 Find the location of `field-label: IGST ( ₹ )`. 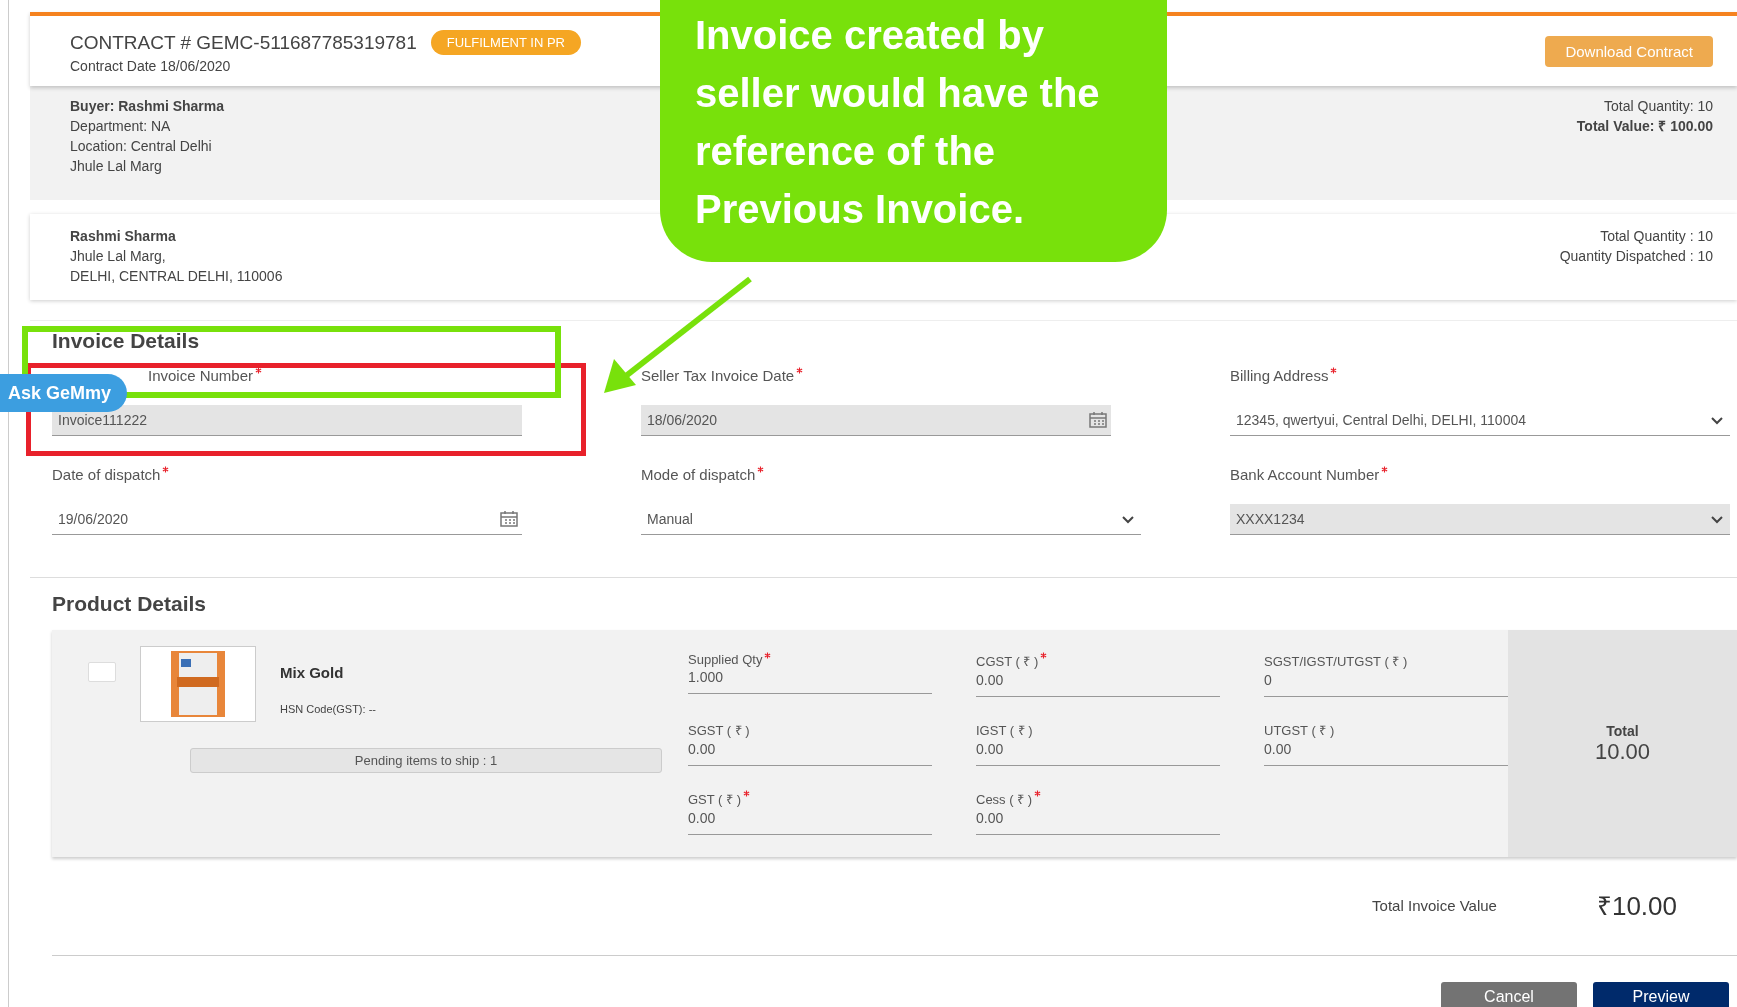

field-label: IGST ( ₹ ) is located at coordinates (1005, 730).